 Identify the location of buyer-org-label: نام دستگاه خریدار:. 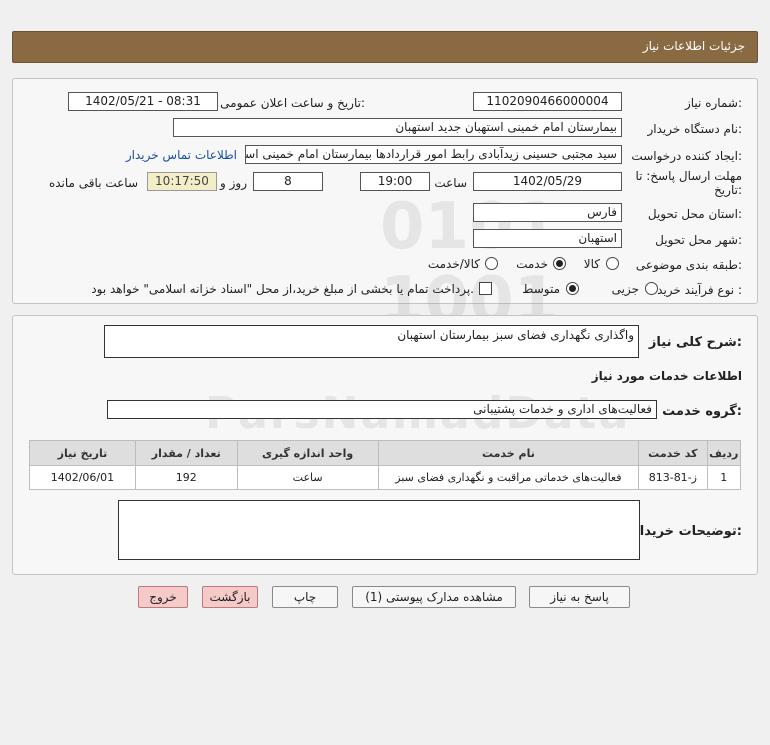
(695, 129).